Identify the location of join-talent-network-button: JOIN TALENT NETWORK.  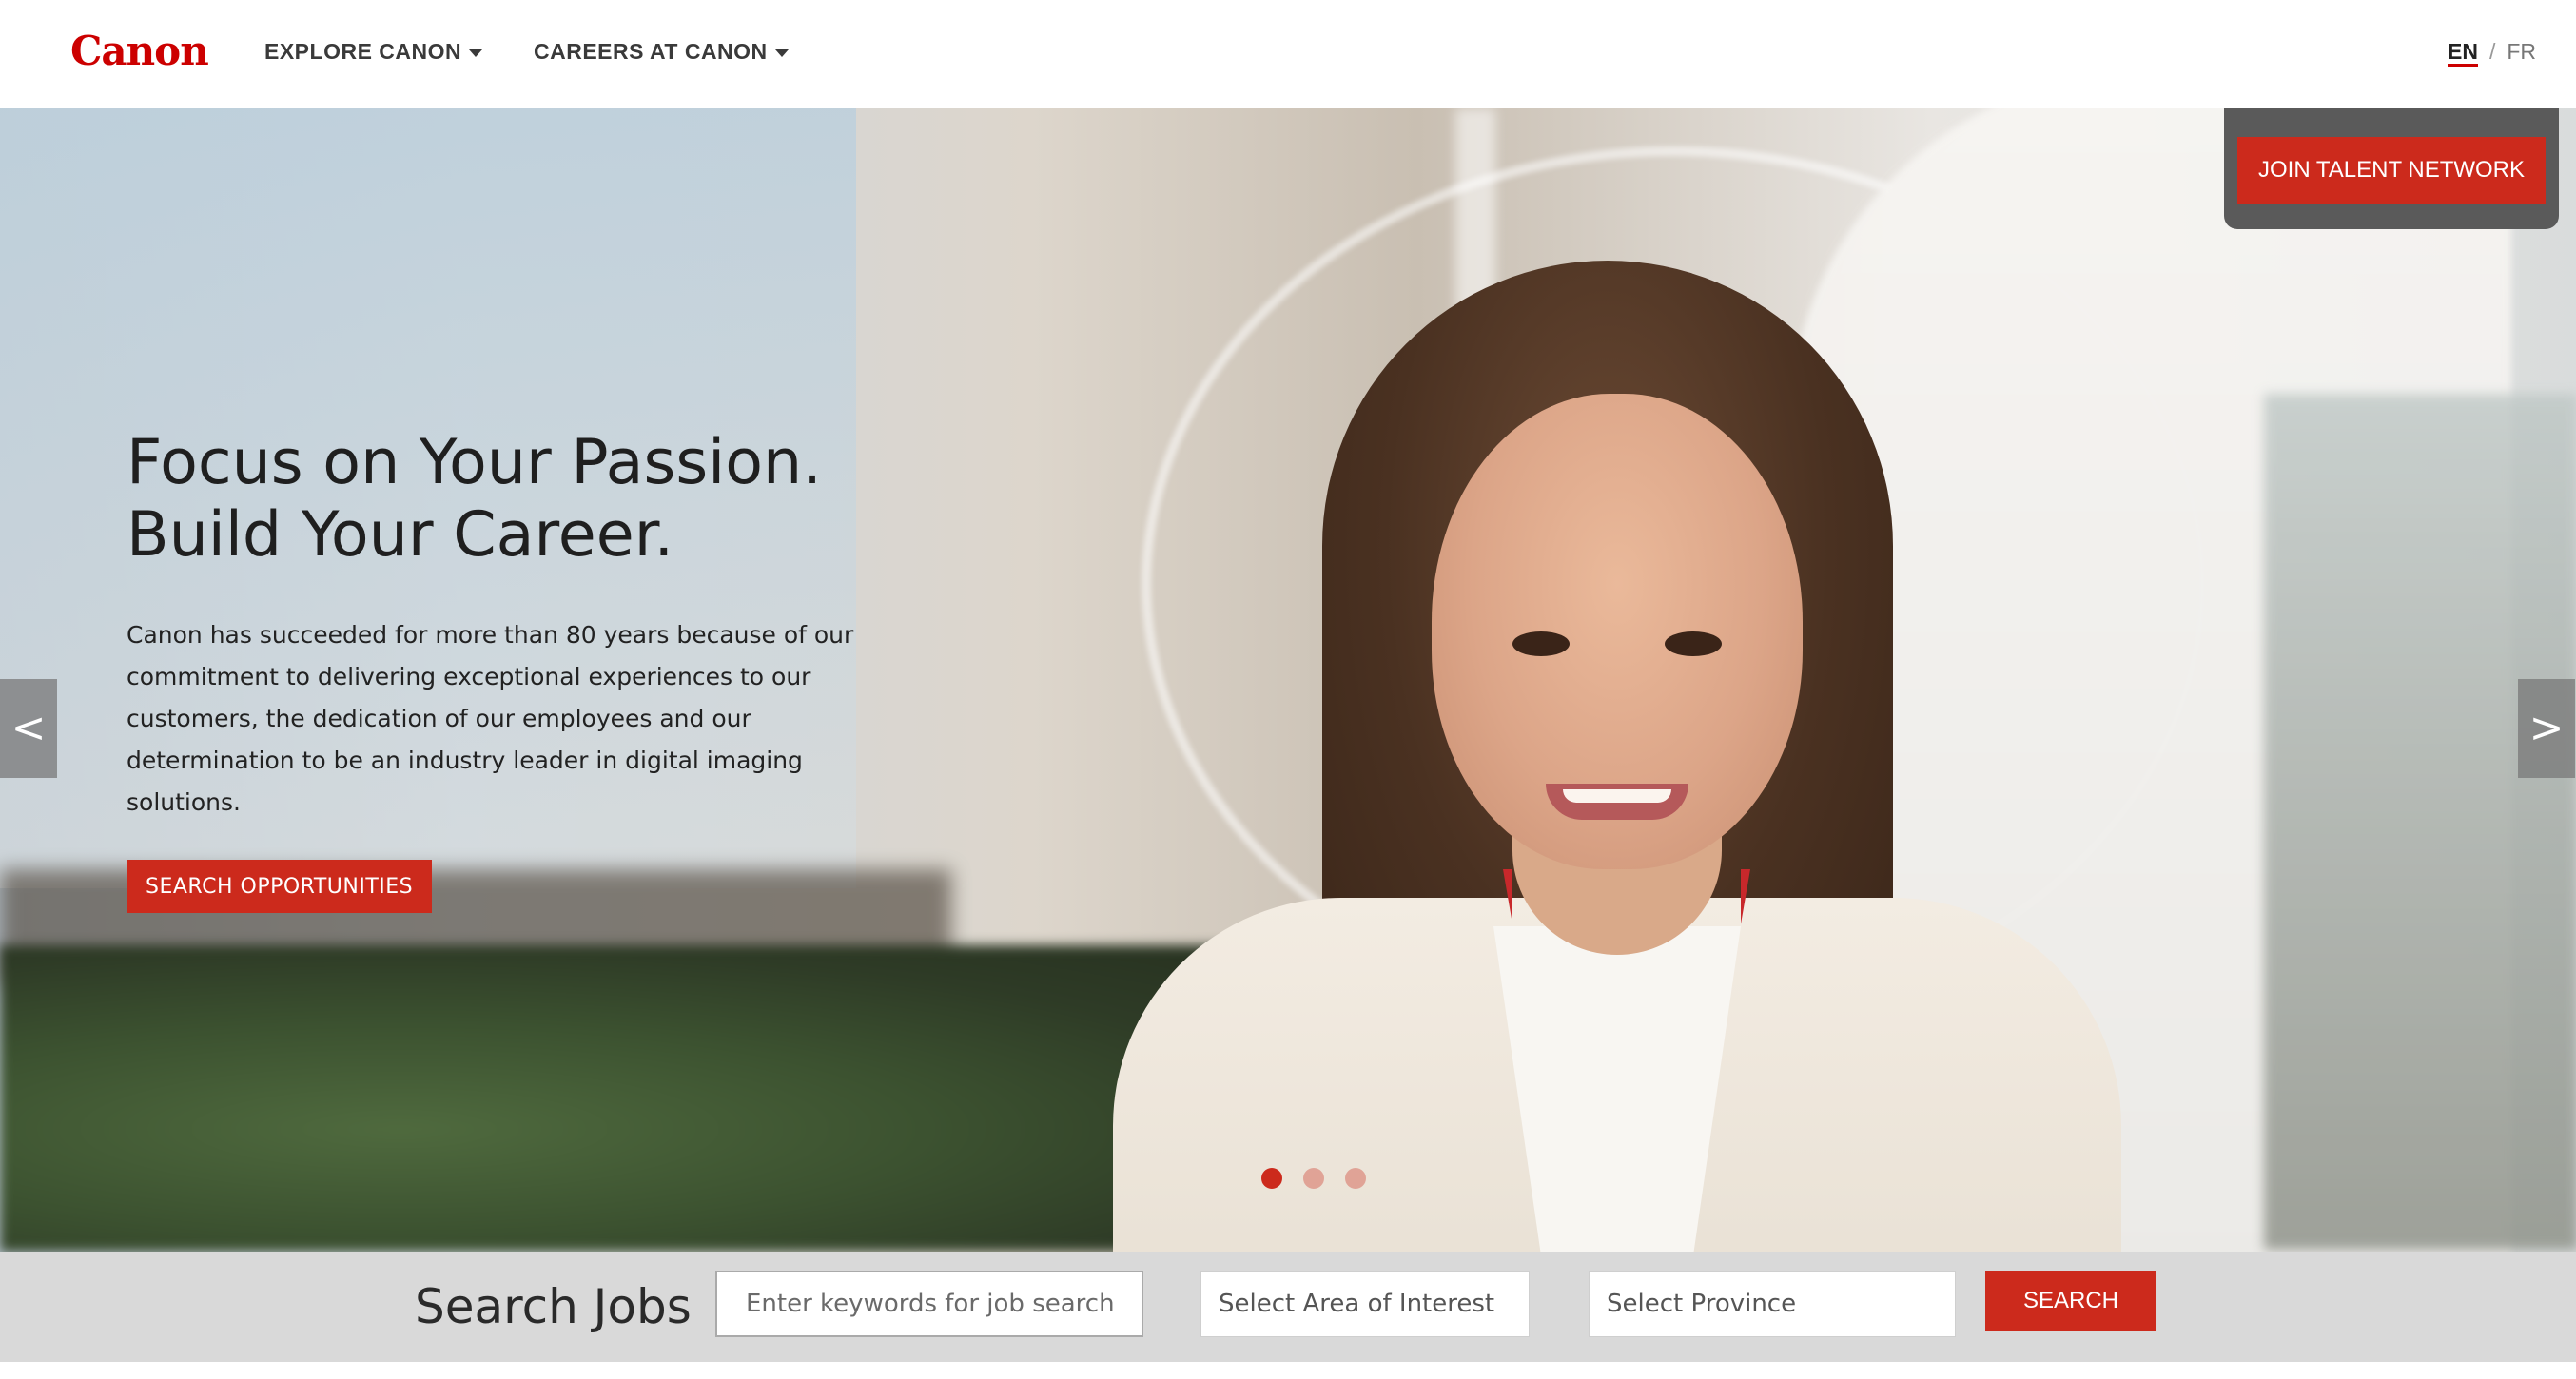
(2391, 170).